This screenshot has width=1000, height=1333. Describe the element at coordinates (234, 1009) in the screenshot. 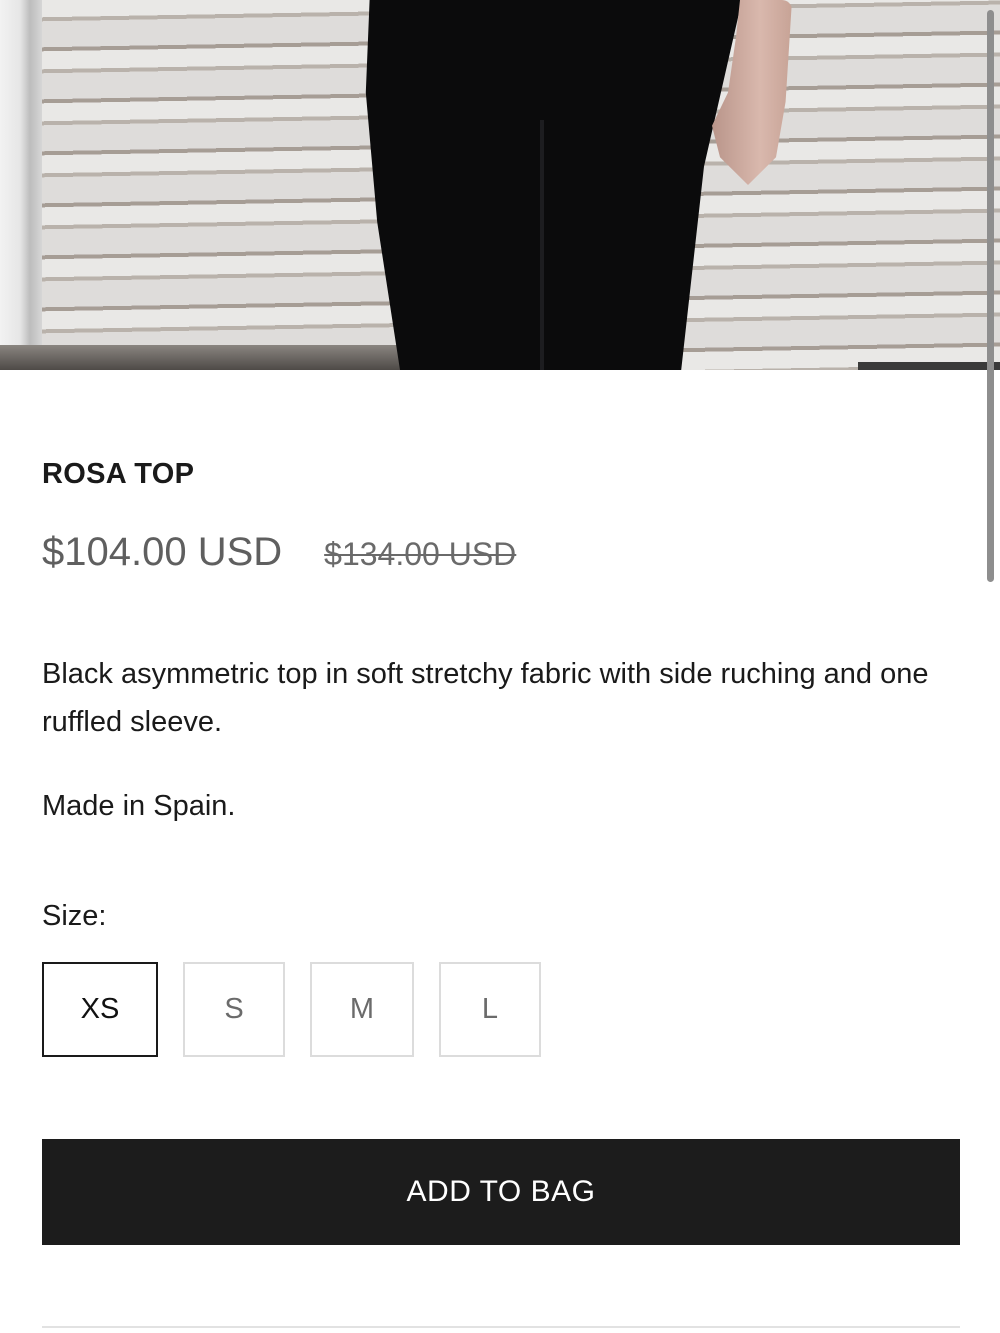

I see `size-option-s: S` at that location.